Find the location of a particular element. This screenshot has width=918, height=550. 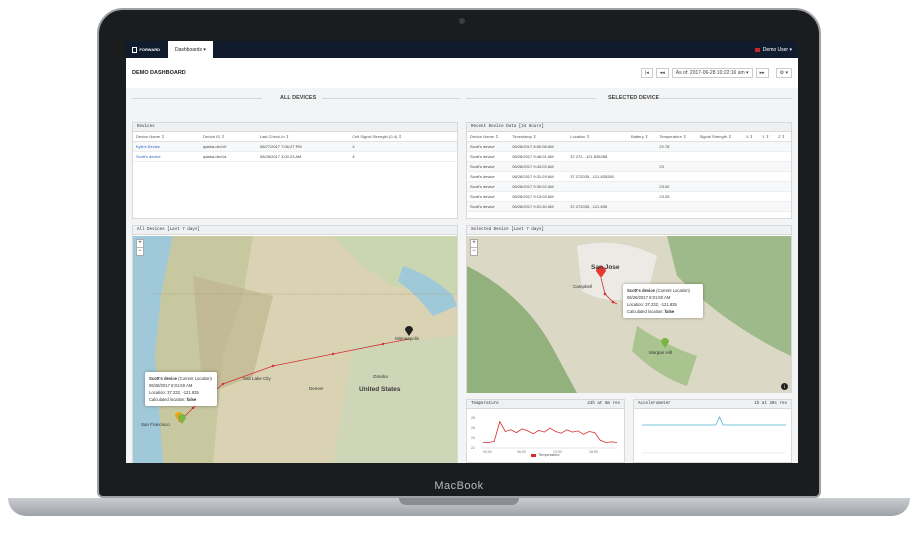

column-header: X ⇕ is located at coordinates (751, 137).